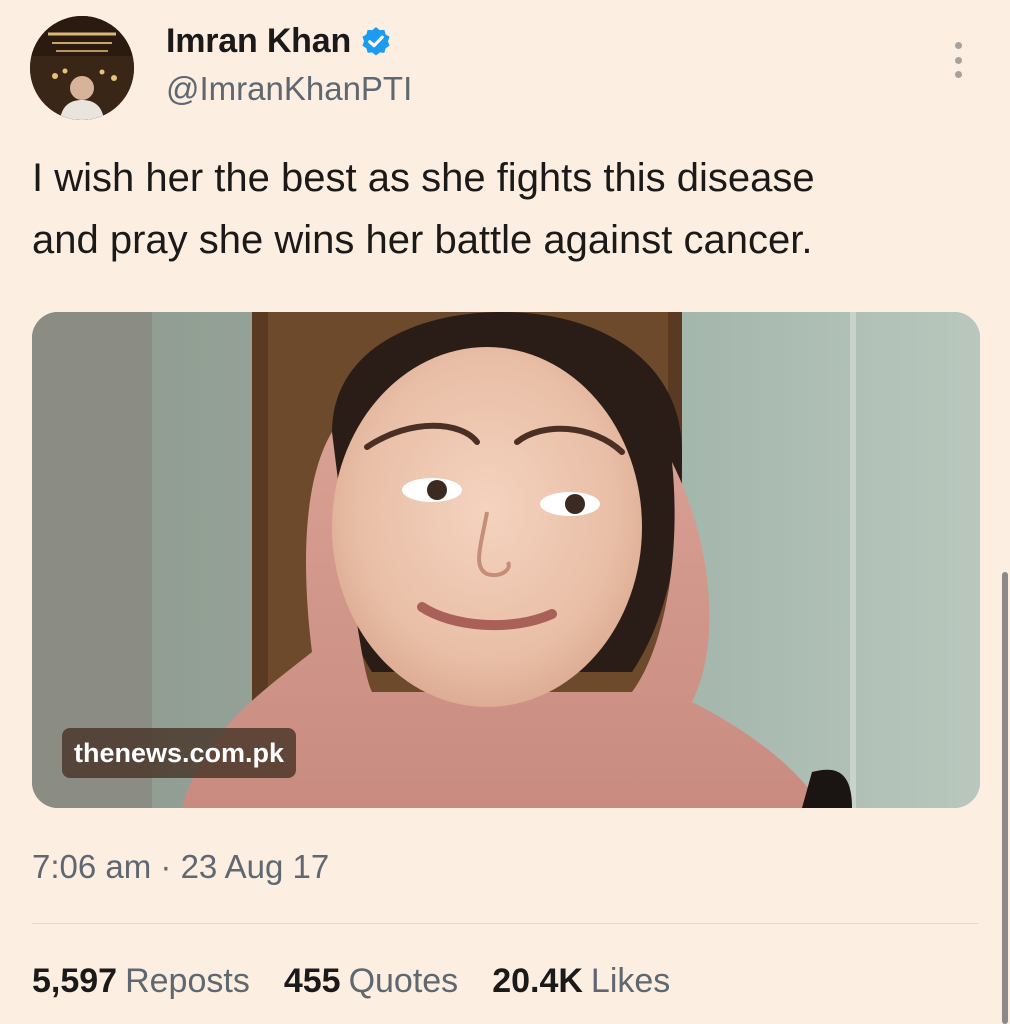  I want to click on display-name: Imran Khan, so click(258, 41).